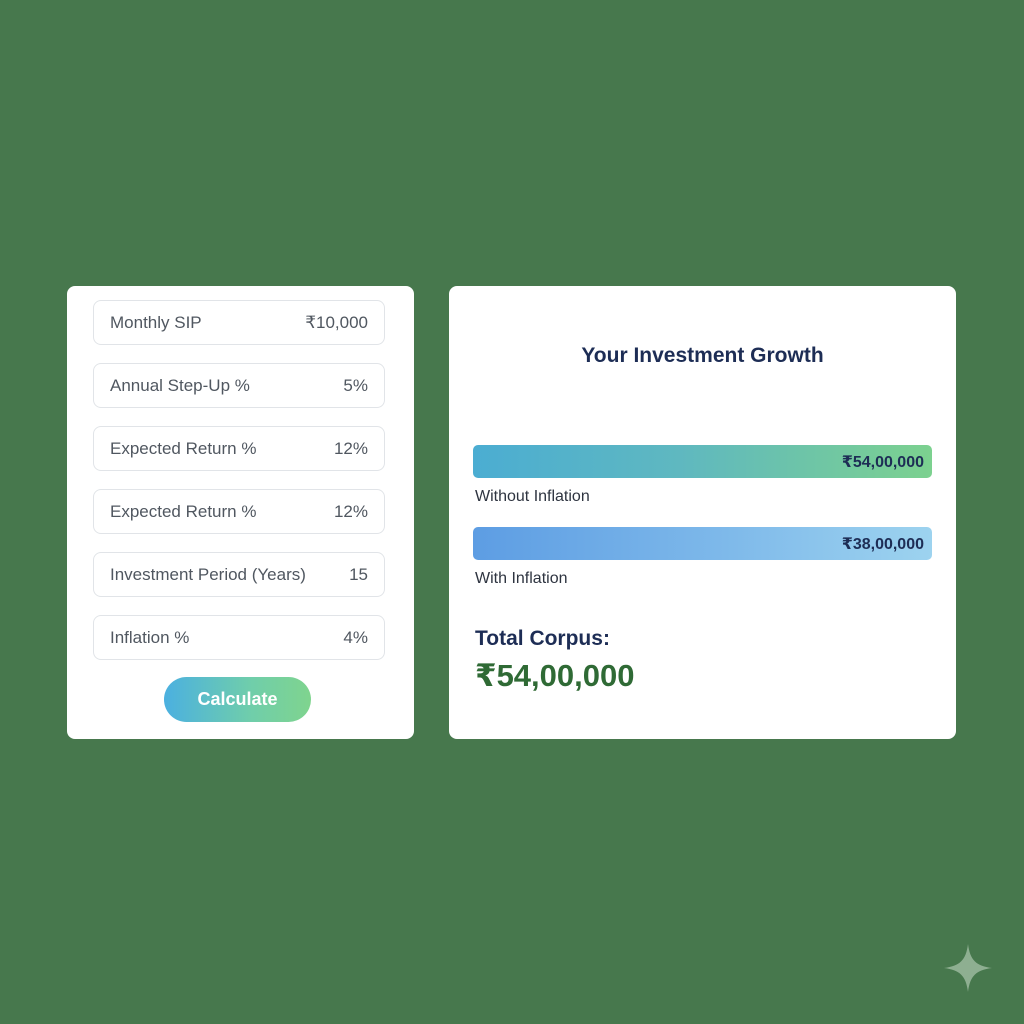  I want to click on investment-period-label: Investment Period (Years), so click(208, 574).